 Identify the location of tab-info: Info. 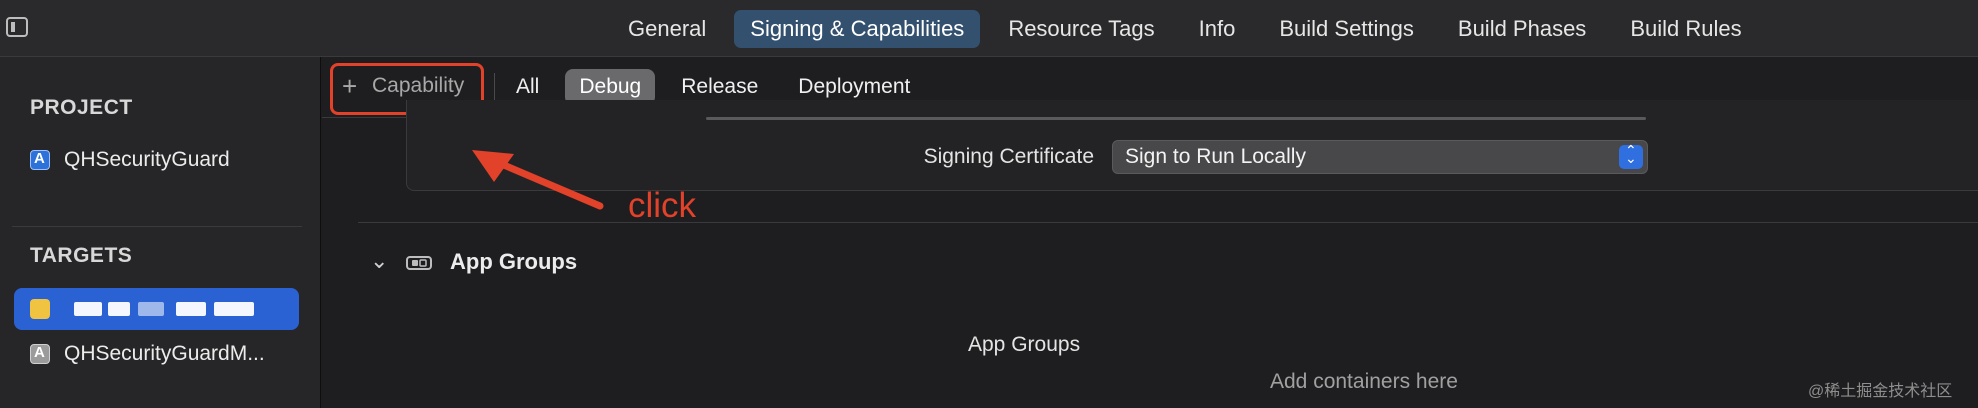
(1217, 29).